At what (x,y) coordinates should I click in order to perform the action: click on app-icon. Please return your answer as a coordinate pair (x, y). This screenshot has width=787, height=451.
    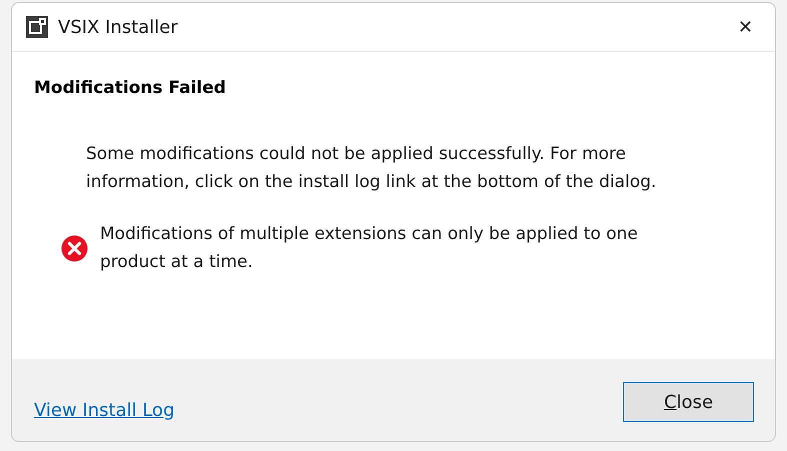
    Looking at the image, I should click on (37, 27).